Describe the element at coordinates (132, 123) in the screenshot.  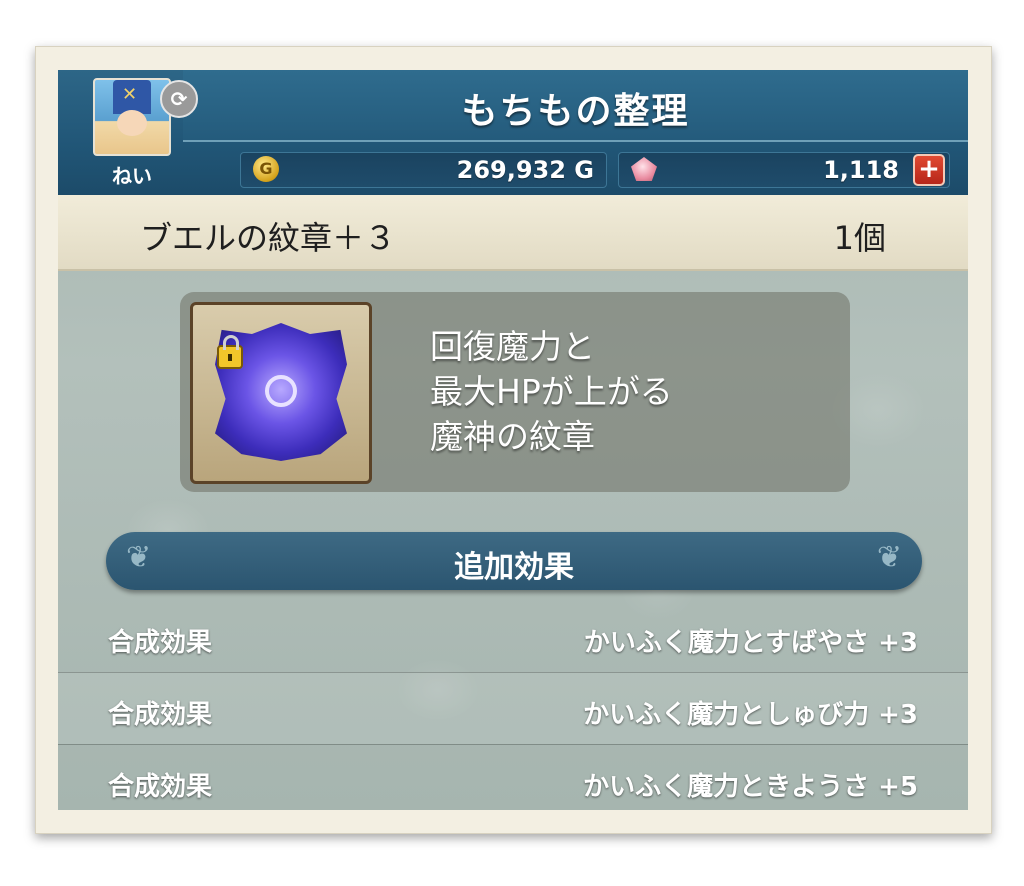
I see `avatar-face` at that location.